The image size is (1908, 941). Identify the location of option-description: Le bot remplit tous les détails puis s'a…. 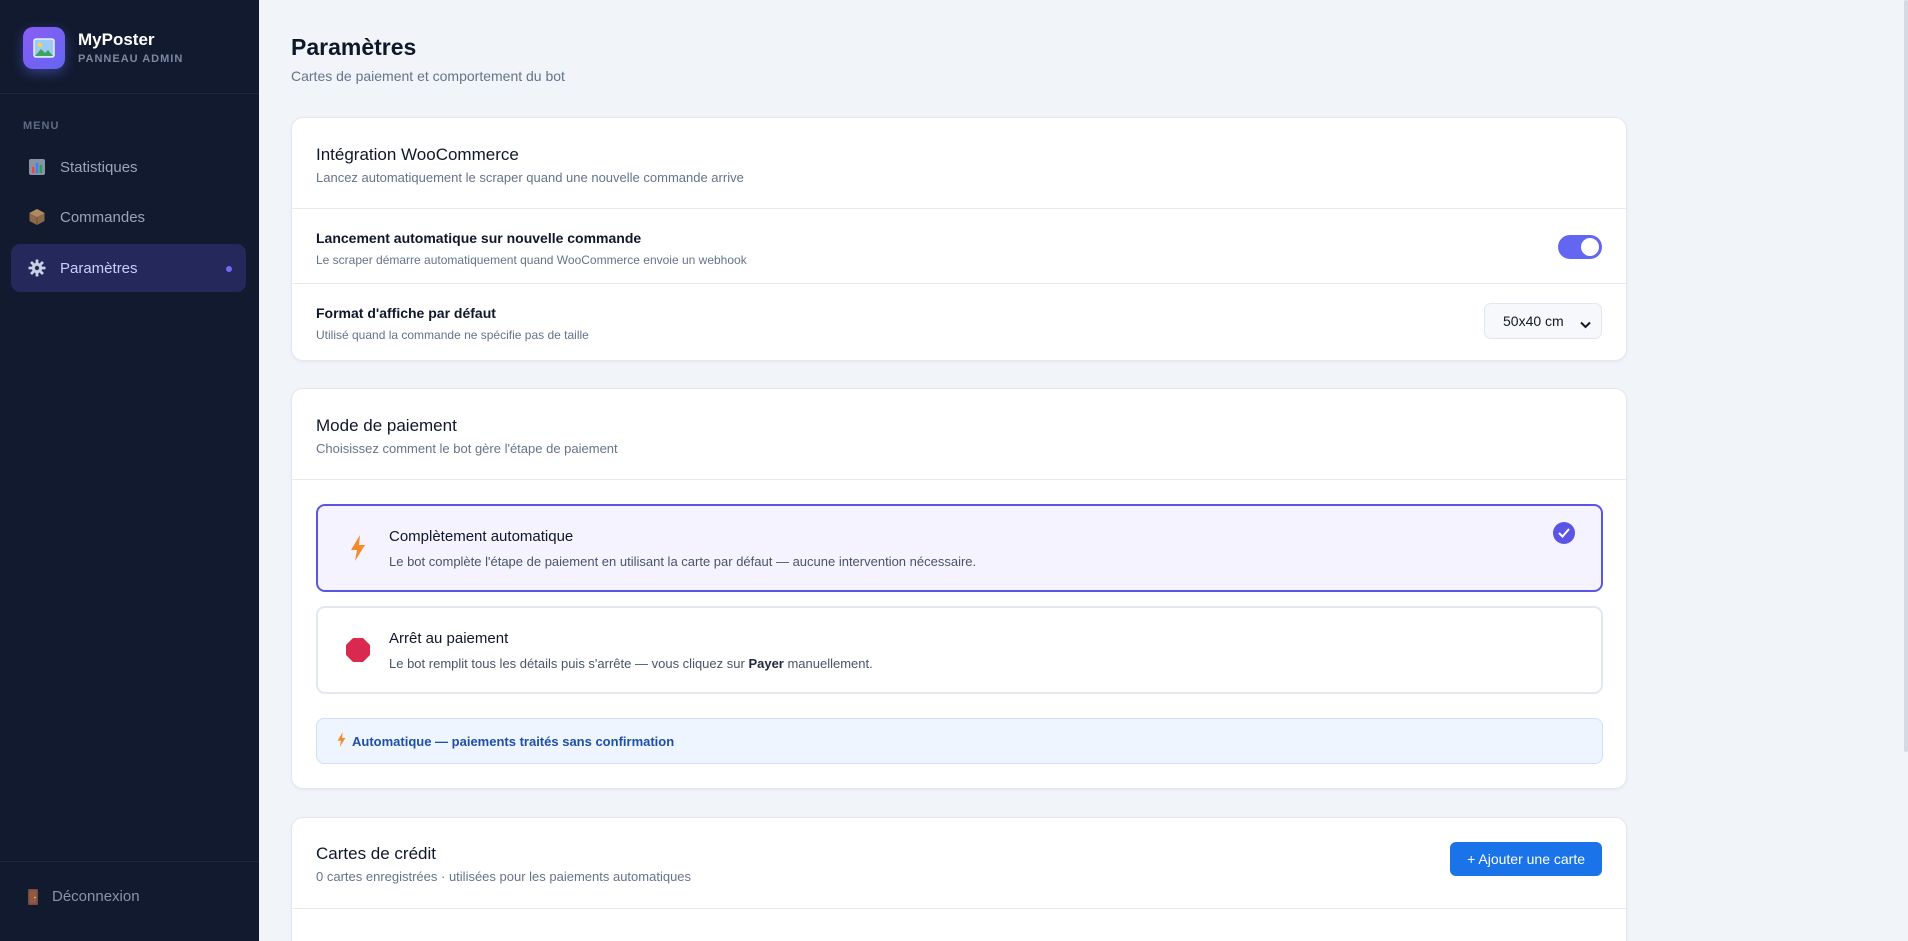
(631, 663).